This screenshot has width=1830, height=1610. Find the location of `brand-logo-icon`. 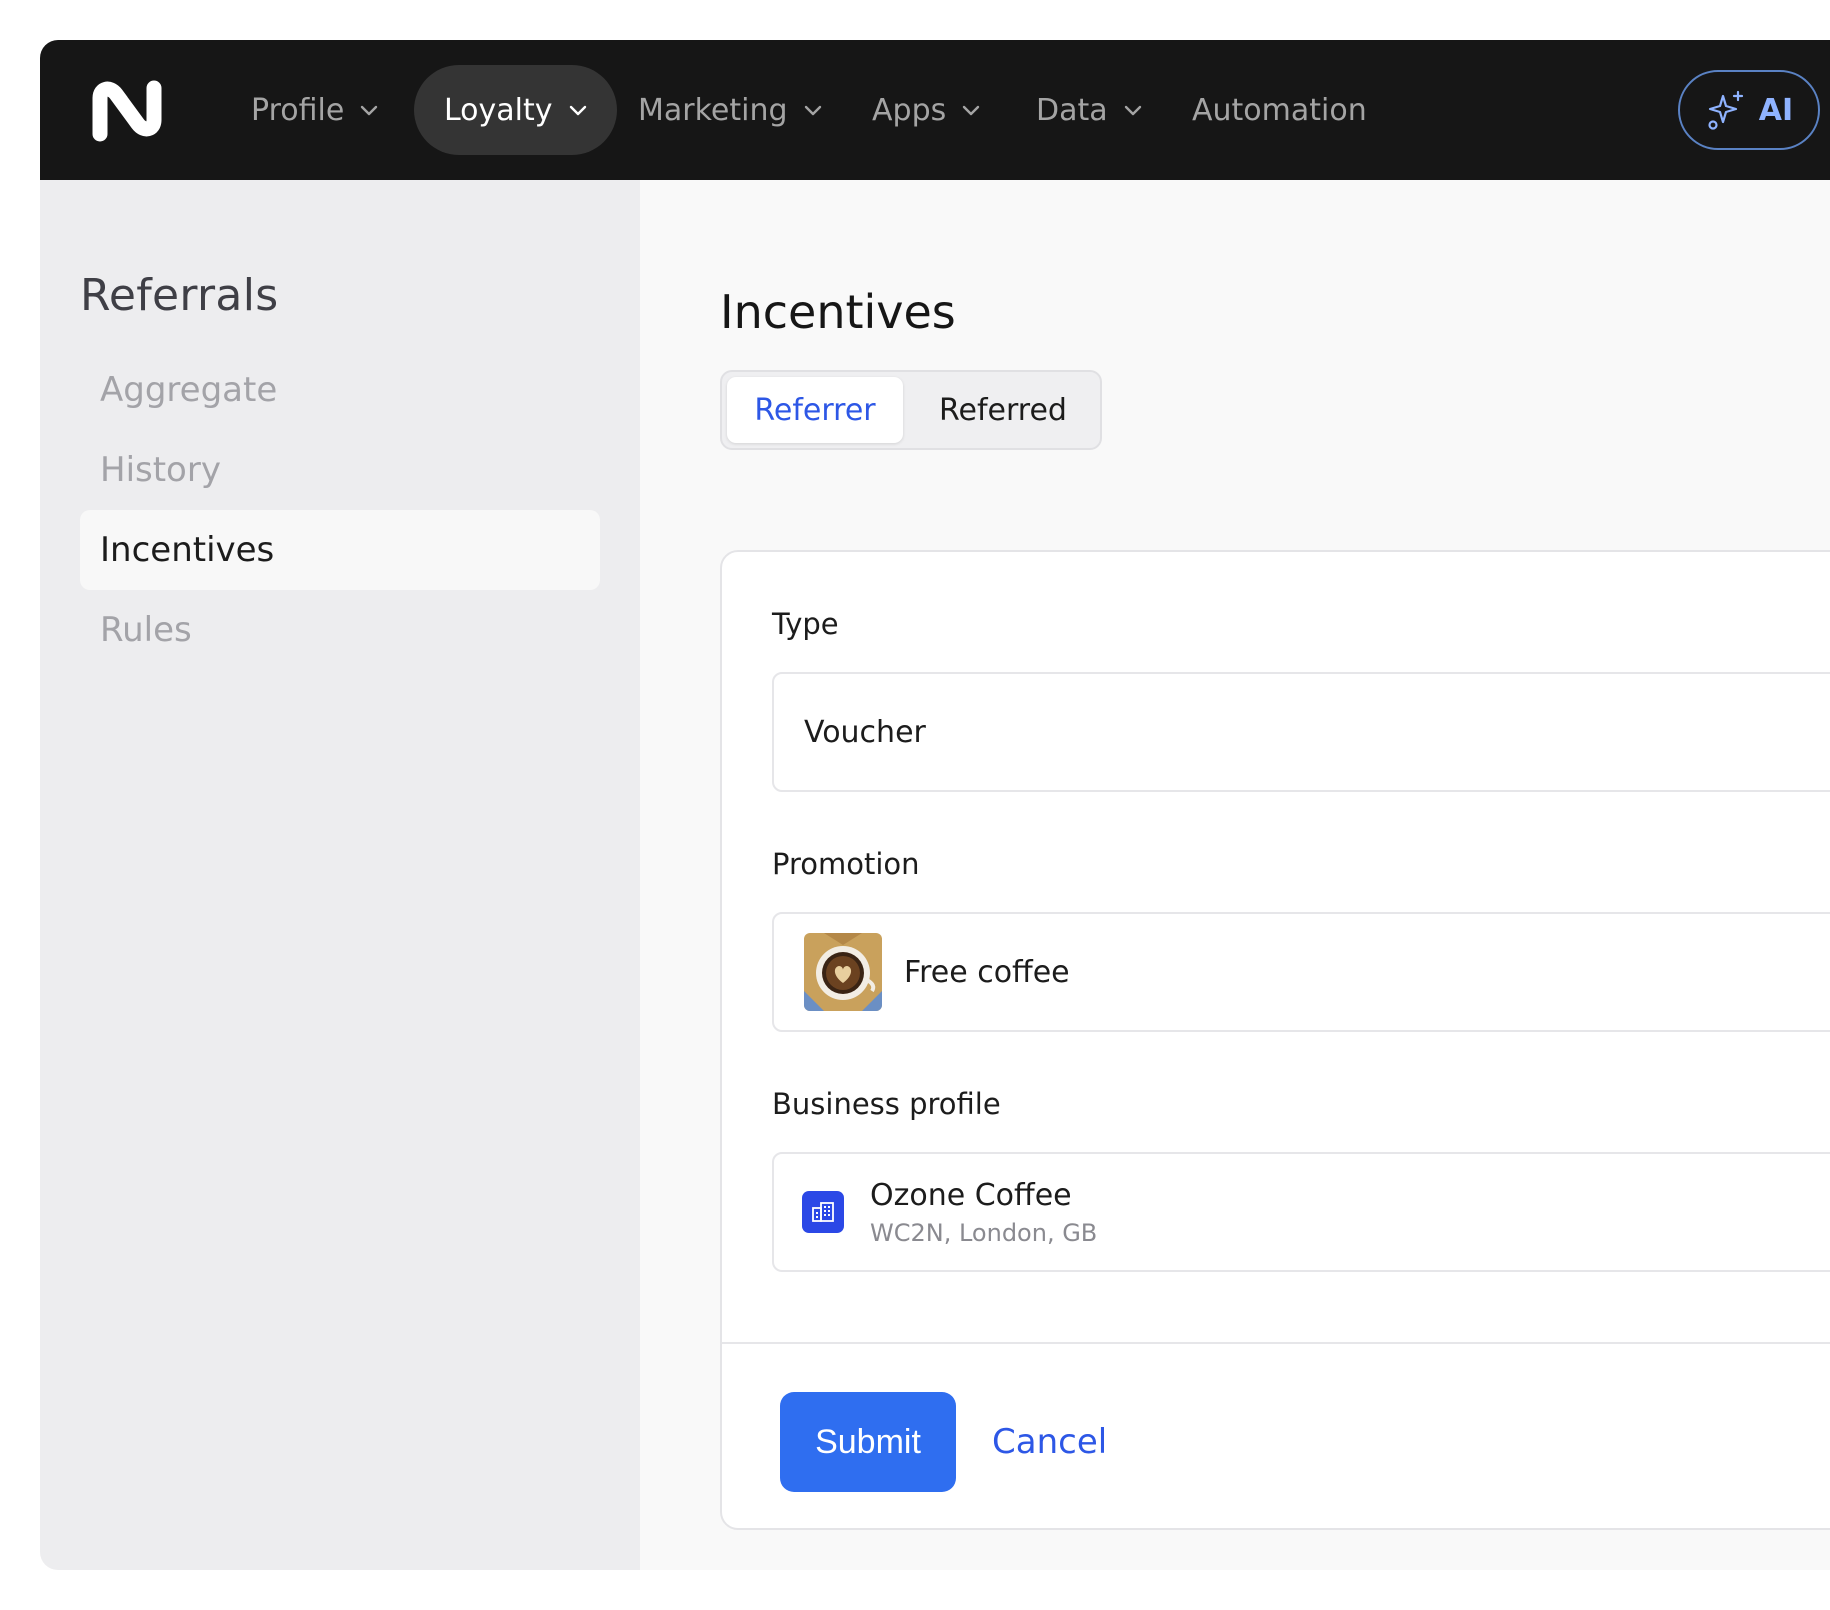

brand-logo-icon is located at coordinates (129, 111).